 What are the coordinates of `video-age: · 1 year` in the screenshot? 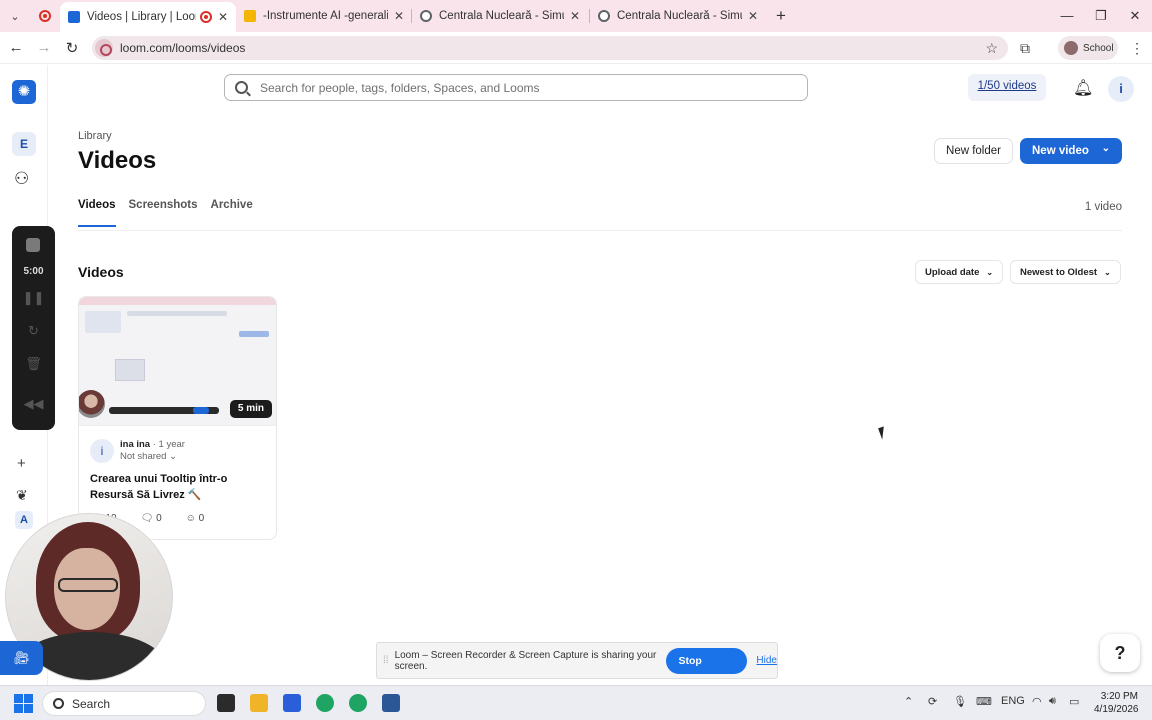 It's located at (168, 444).